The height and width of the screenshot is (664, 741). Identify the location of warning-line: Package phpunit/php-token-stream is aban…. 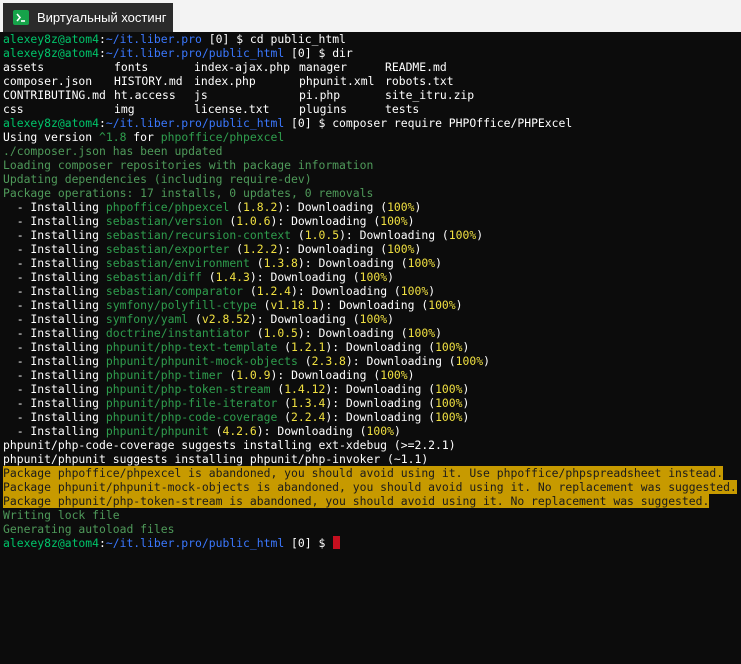
(372, 501).